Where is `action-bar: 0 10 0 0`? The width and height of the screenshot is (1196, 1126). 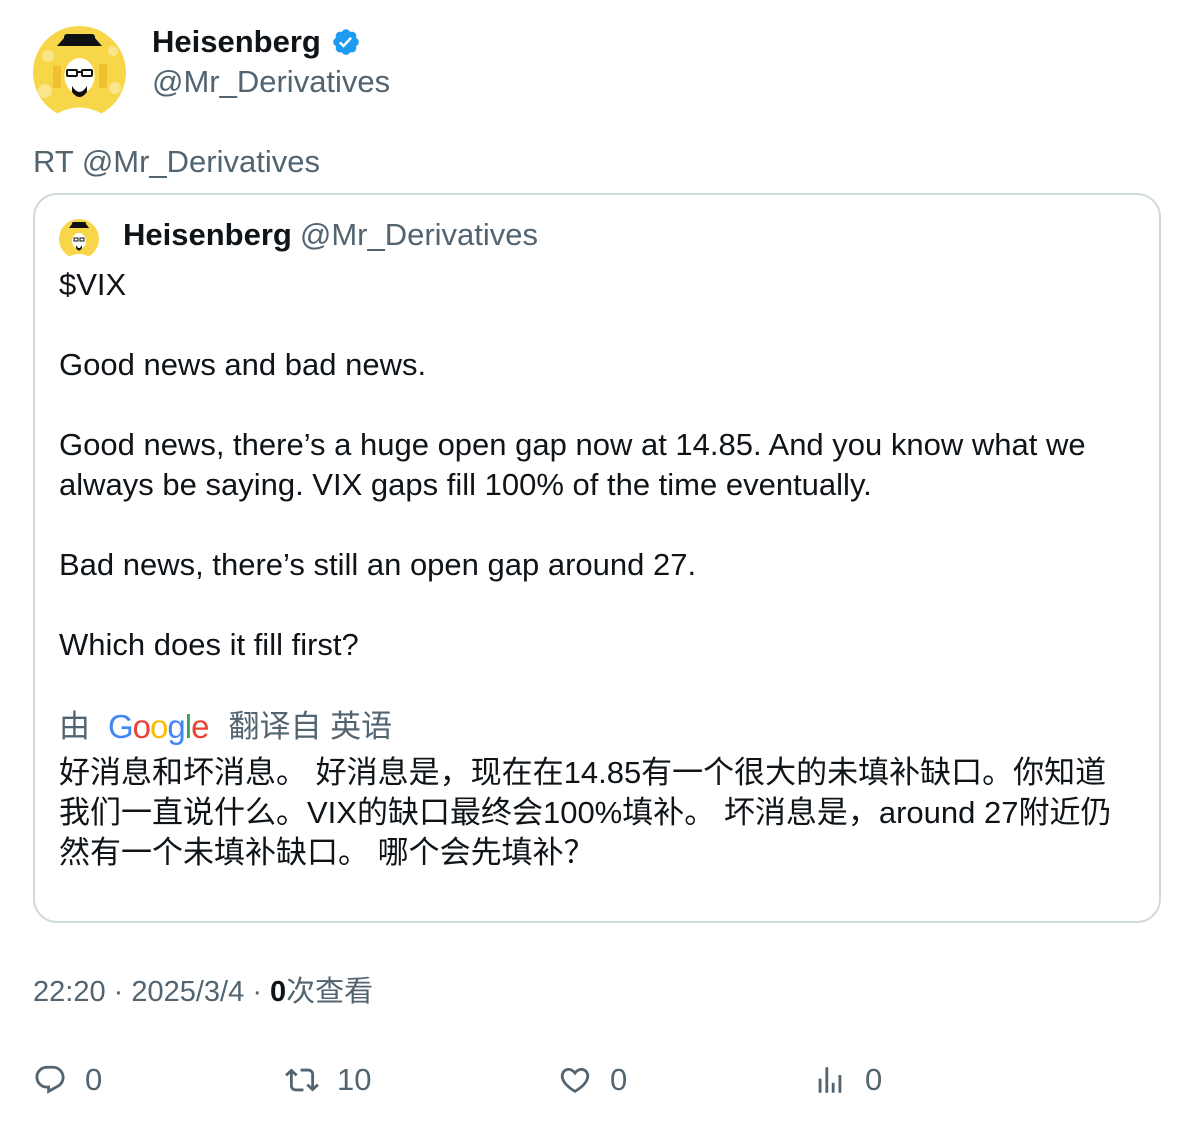
action-bar: 0 10 0 0 is located at coordinates (598, 1080).